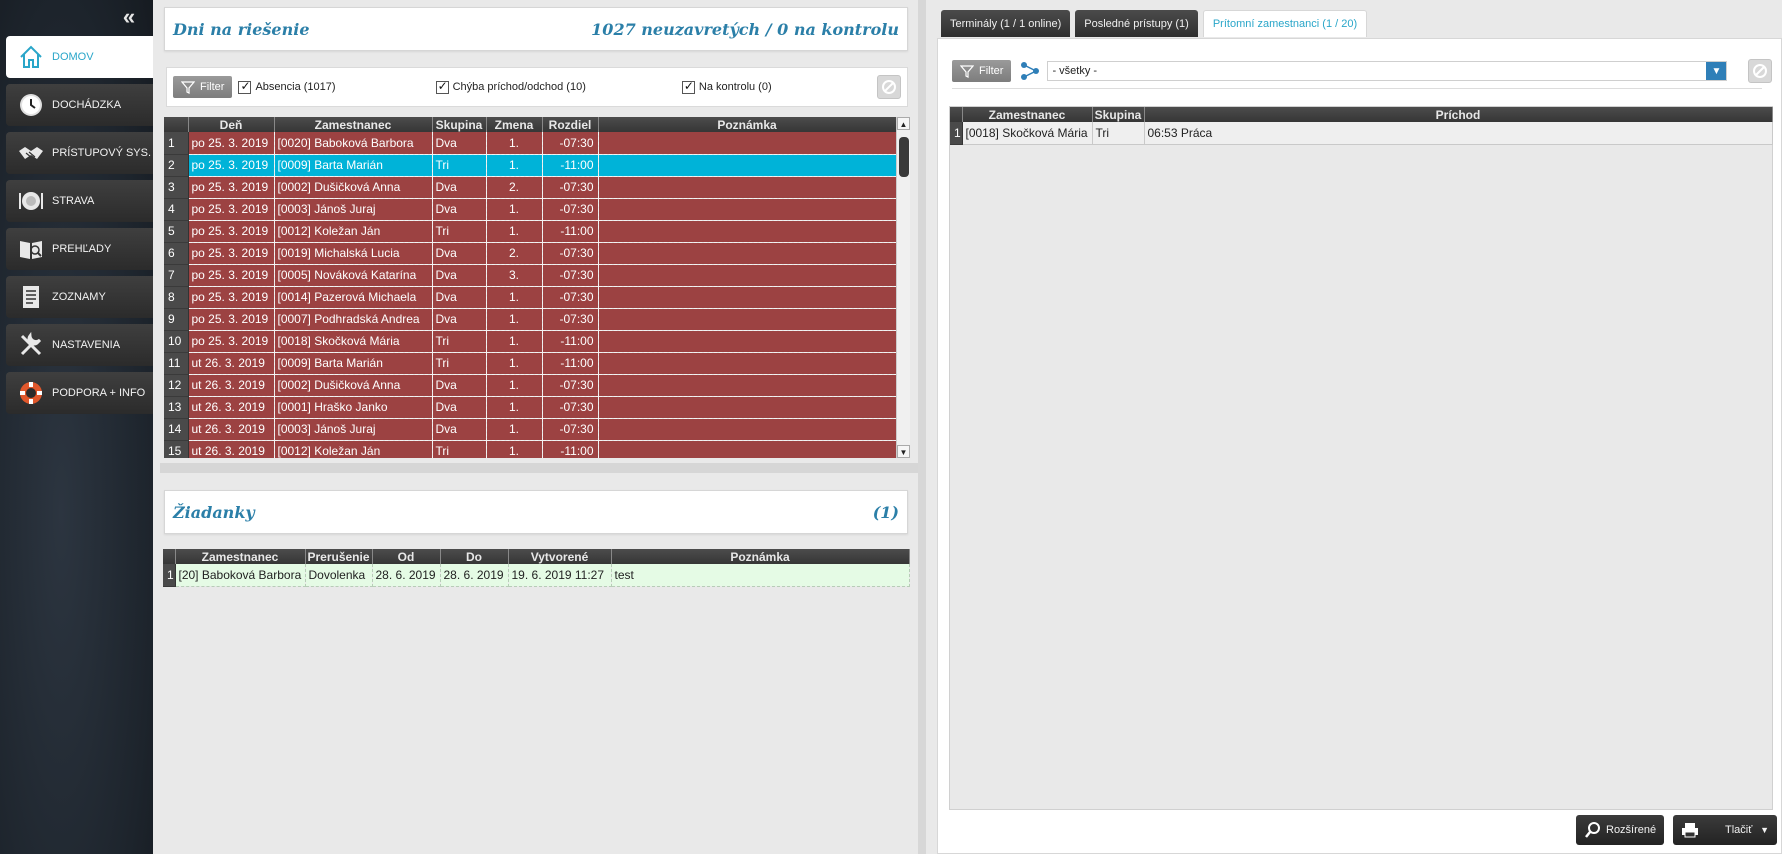 Image resolution: width=1782 pixels, height=854 pixels. Describe the element at coordinates (79, 105) in the screenshot. I see `nav-item-dochadzka: DOCHÁDZKA` at that location.